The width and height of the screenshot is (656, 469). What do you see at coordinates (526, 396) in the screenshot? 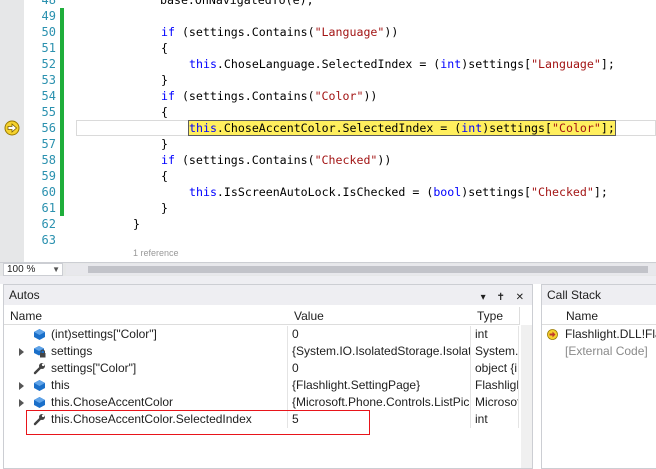
I see `vertical-scrollbar` at bounding box center [526, 396].